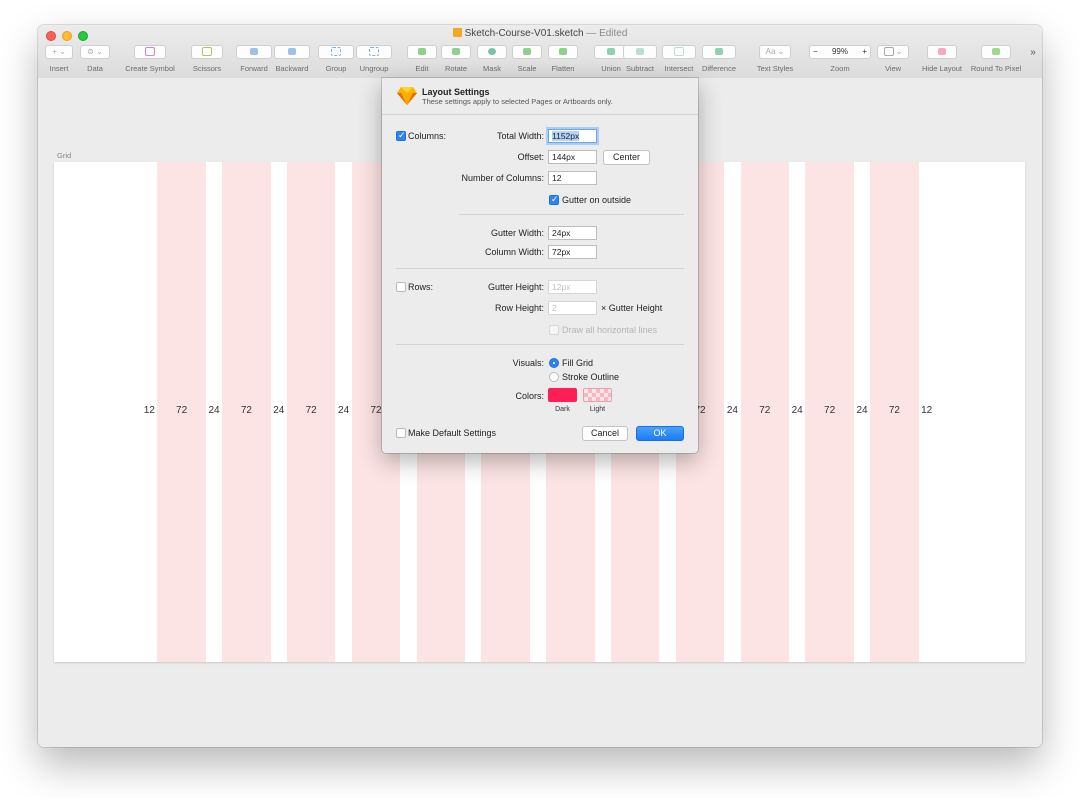 The width and height of the screenshot is (1080, 798). I want to click on group-tool: Group, so click(336, 59).